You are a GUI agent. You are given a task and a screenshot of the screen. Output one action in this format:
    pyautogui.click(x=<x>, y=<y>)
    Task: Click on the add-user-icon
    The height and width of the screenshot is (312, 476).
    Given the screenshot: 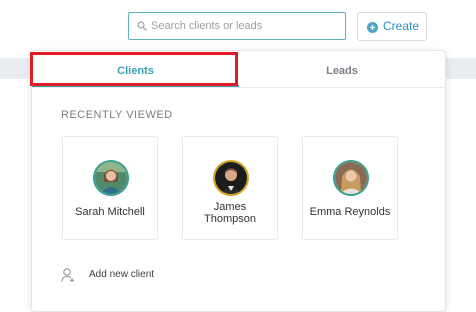 What is the action you would take?
    pyautogui.click(x=68, y=275)
    